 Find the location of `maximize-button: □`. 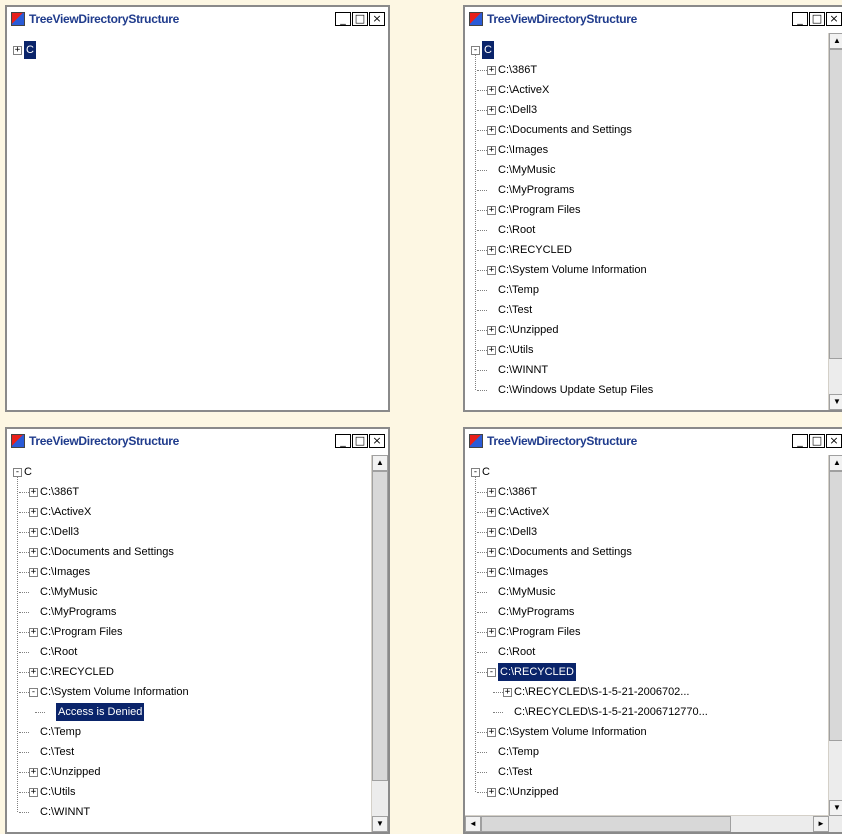

maximize-button: □ is located at coordinates (360, 441).